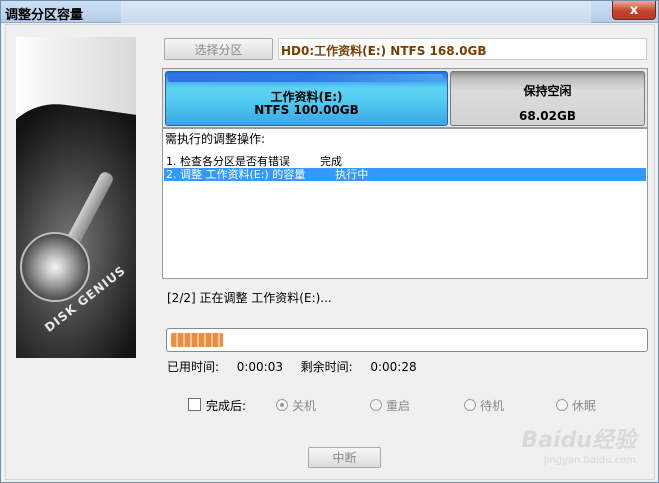 Image resolution: width=659 pixels, height=483 pixels. Describe the element at coordinates (331, 161) in the screenshot. I see `operation-status: 完成` at that location.